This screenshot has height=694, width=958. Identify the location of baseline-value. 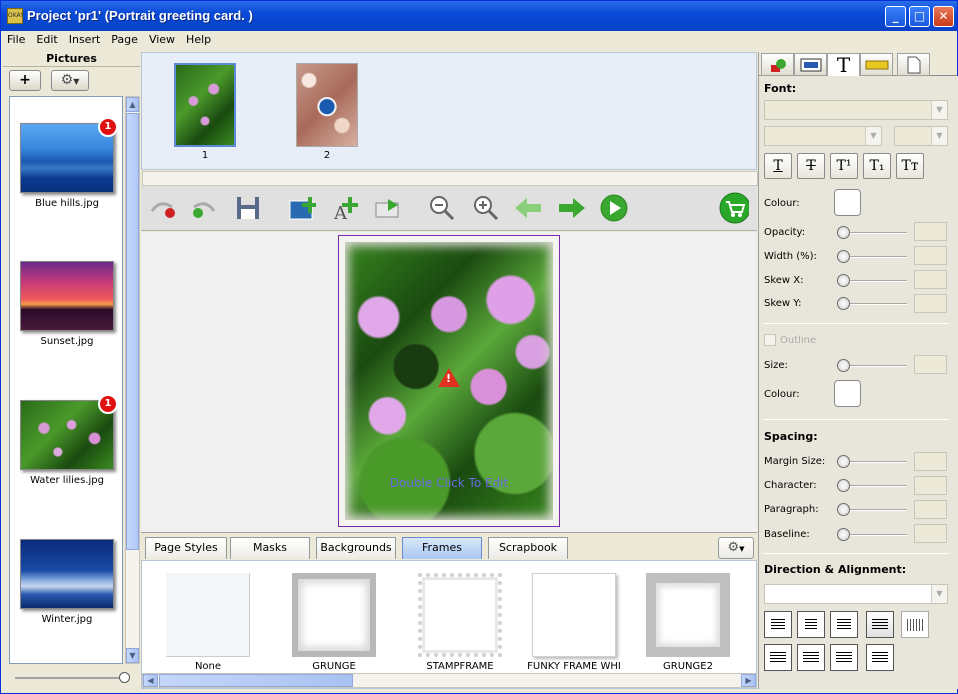
(930, 533).